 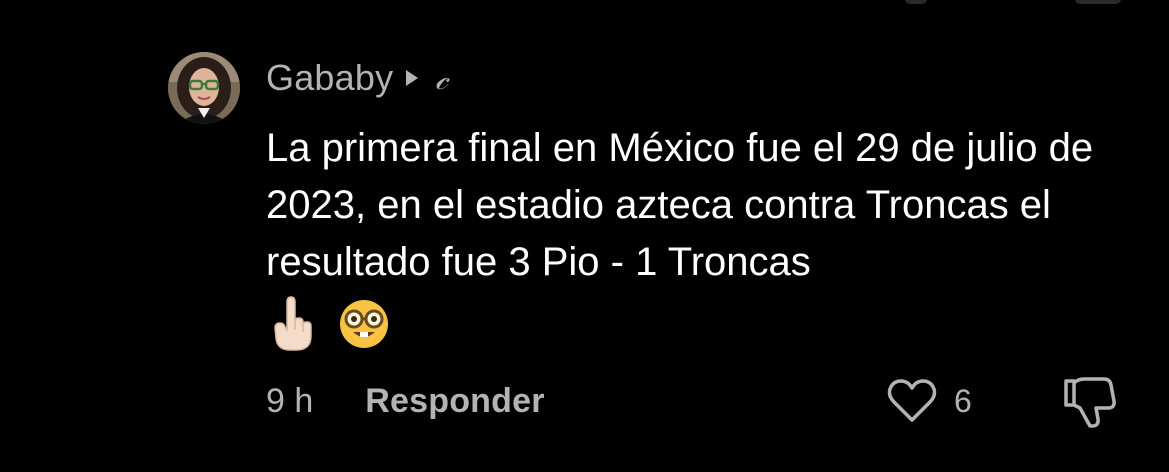 What do you see at coordinates (1089, 402) in the screenshot?
I see `thumbs-down-icon` at bounding box center [1089, 402].